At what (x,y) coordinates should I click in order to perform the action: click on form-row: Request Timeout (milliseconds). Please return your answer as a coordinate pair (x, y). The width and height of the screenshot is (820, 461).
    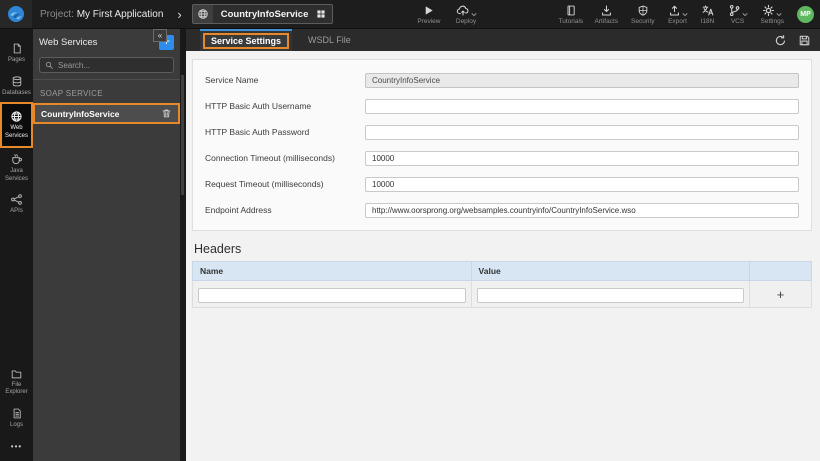
    Looking at the image, I should click on (502, 184).